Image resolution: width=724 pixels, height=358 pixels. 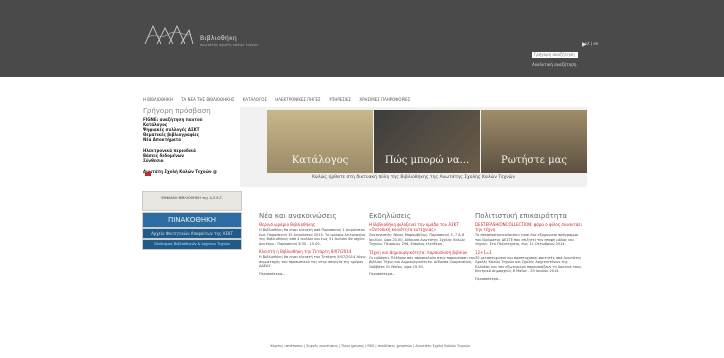 I want to click on quick-link-school: Ανωτάτη Σχολή Καλών Τεχνών @, so click(x=190, y=171).